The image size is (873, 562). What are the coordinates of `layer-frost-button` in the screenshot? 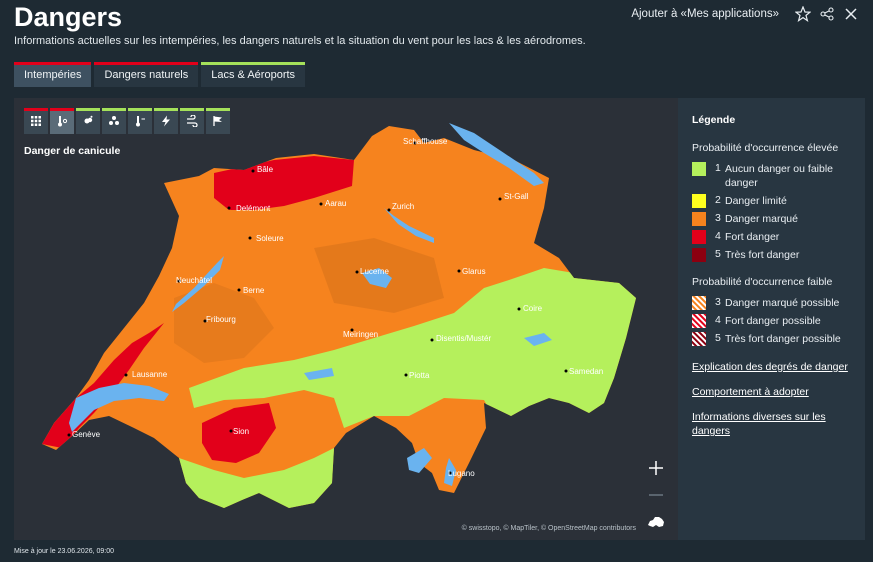 It's located at (140, 121).